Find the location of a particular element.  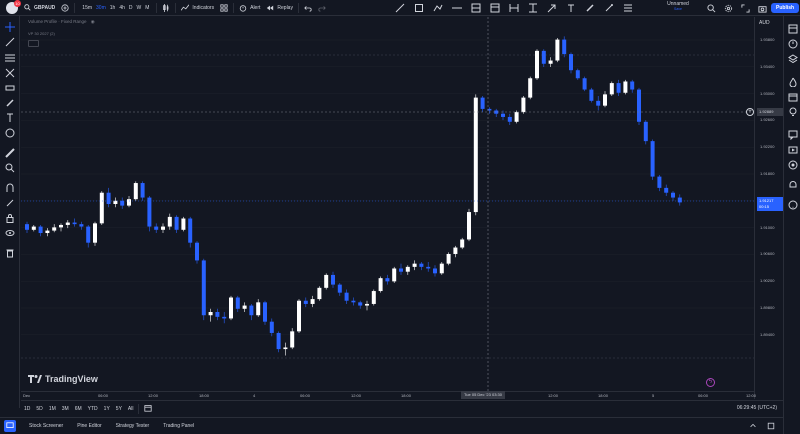

range-1m: 1M is located at coordinates (52, 409).